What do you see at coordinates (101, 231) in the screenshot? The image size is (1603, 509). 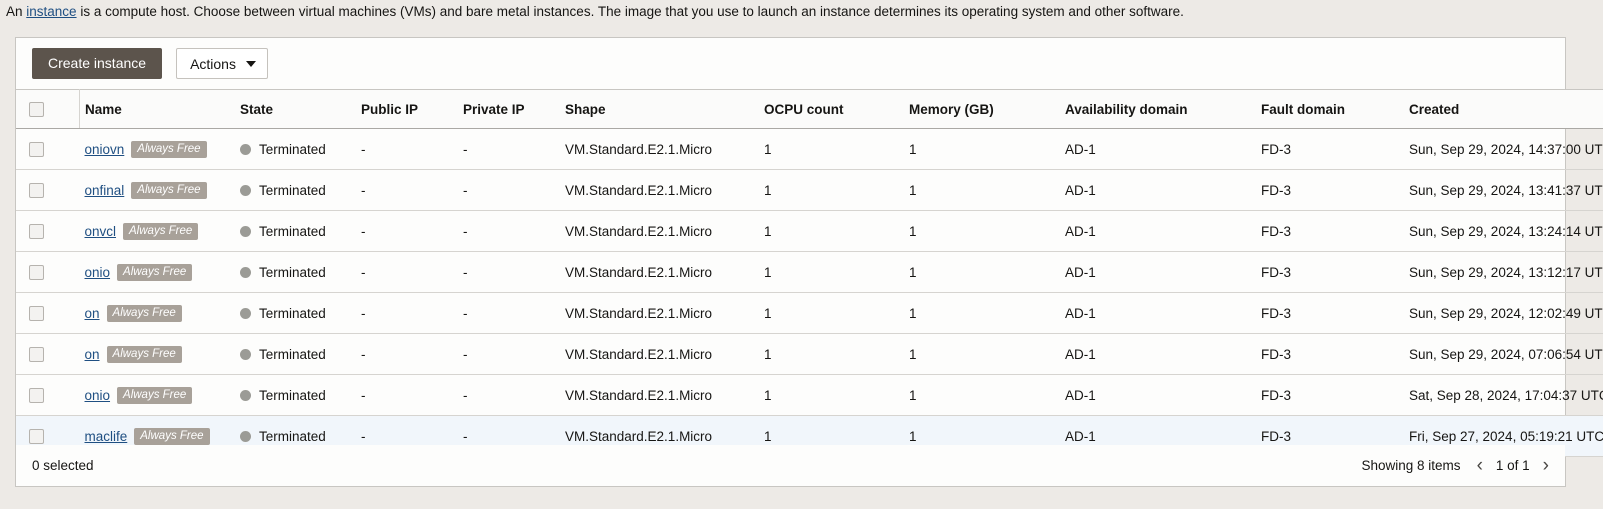 I see `instance-name-link: onvcl` at bounding box center [101, 231].